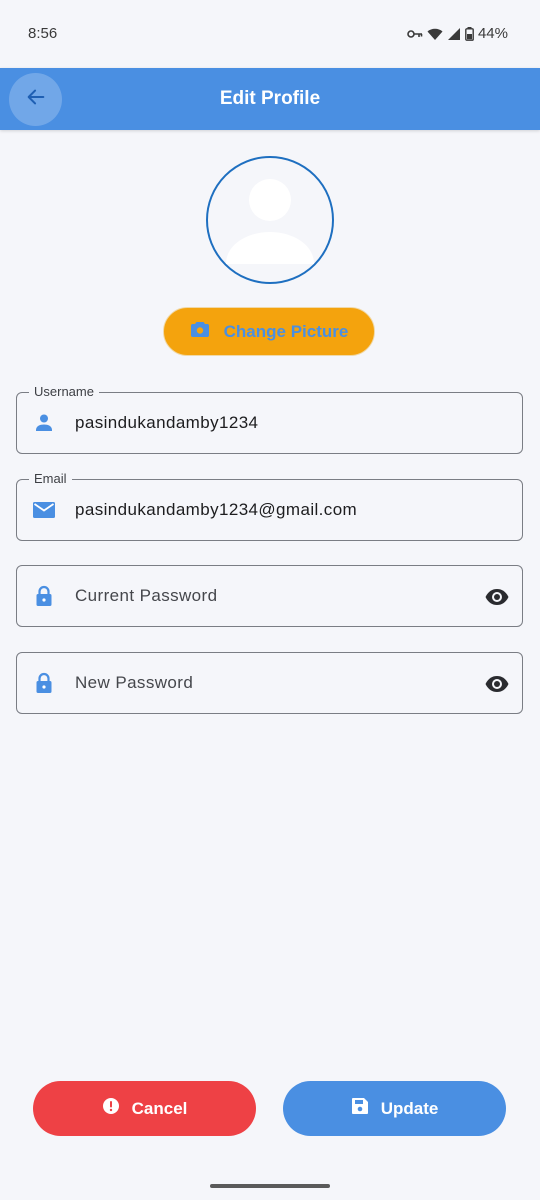 This screenshot has width=540, height=1200. What do you see at coordinates (44, 510) in the screenshot?
I see `mail-icon` at bounding box center [44, 510].